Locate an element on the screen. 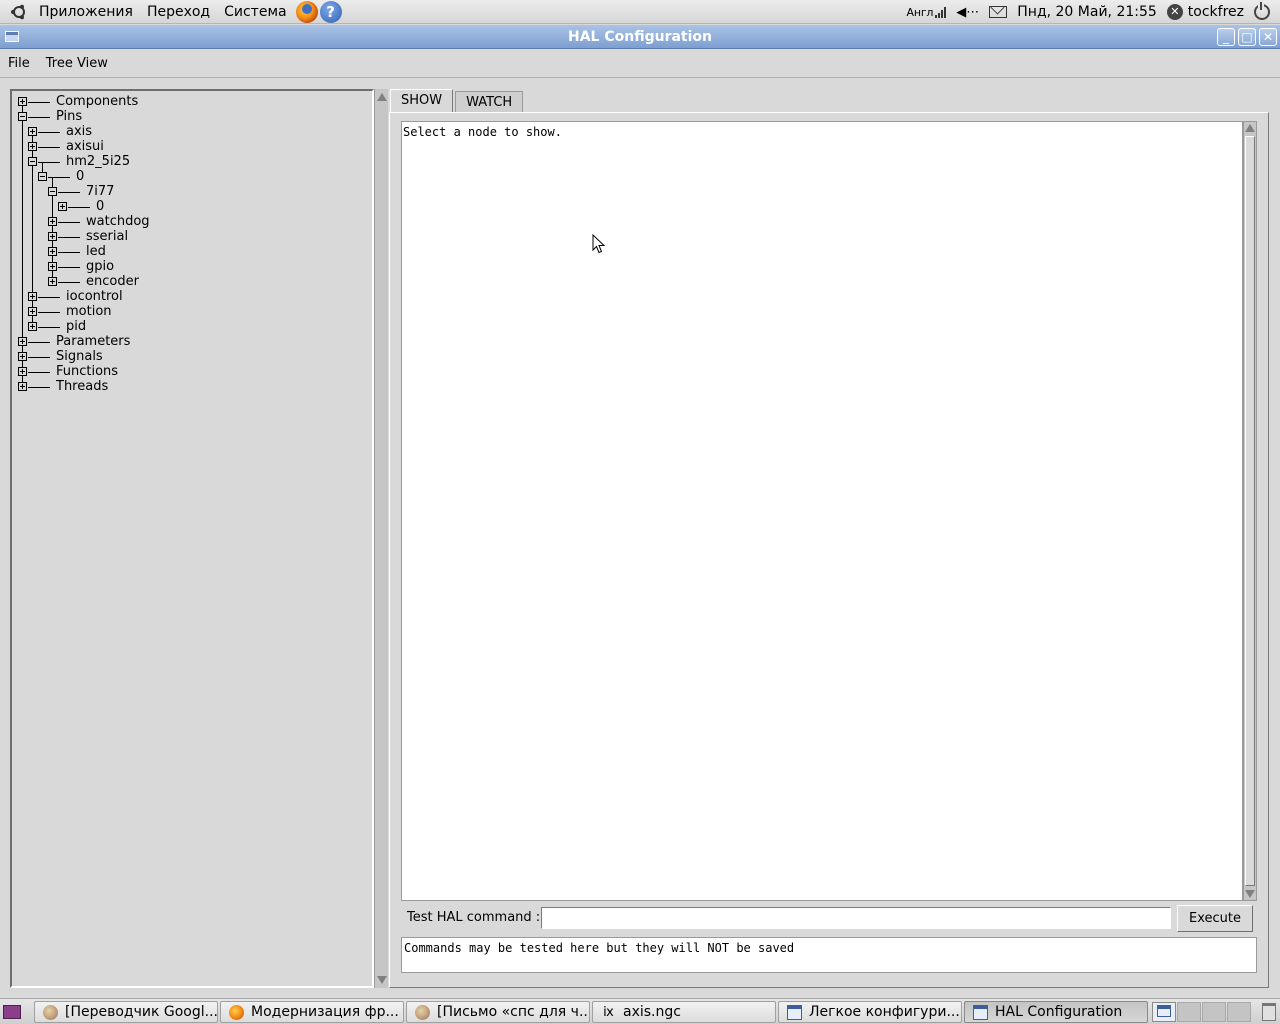 The image size is (1280, 1024). tree-view-menu: Tree View is located at coordinates (77, 63).